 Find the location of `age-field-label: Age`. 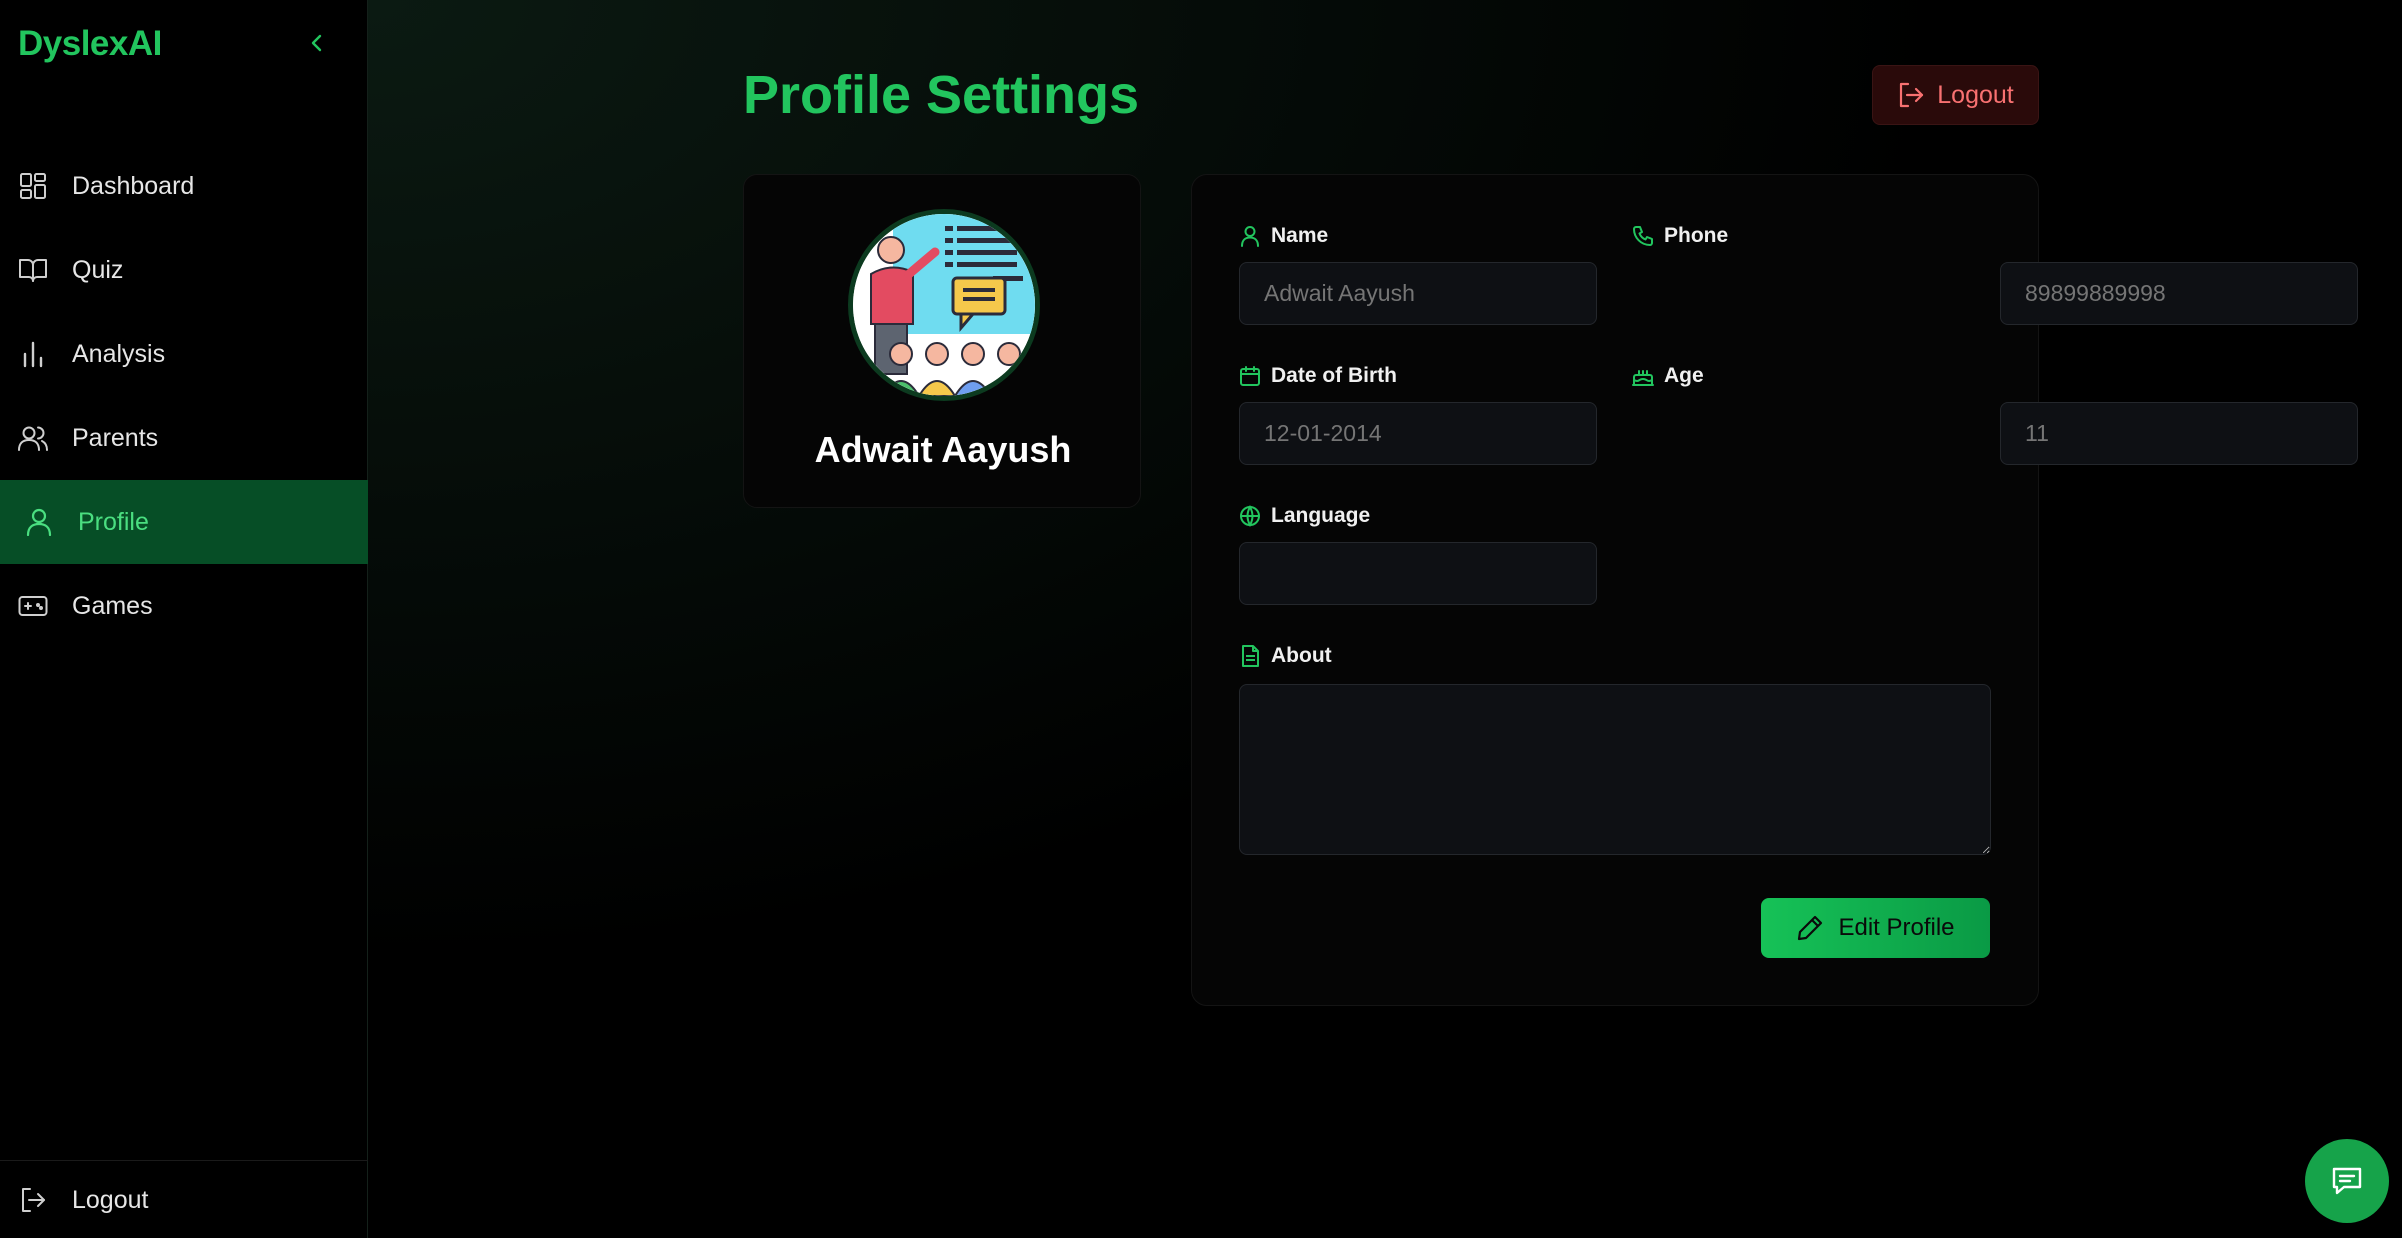

age-field-label: Age is located at coordinates (1668, 376).